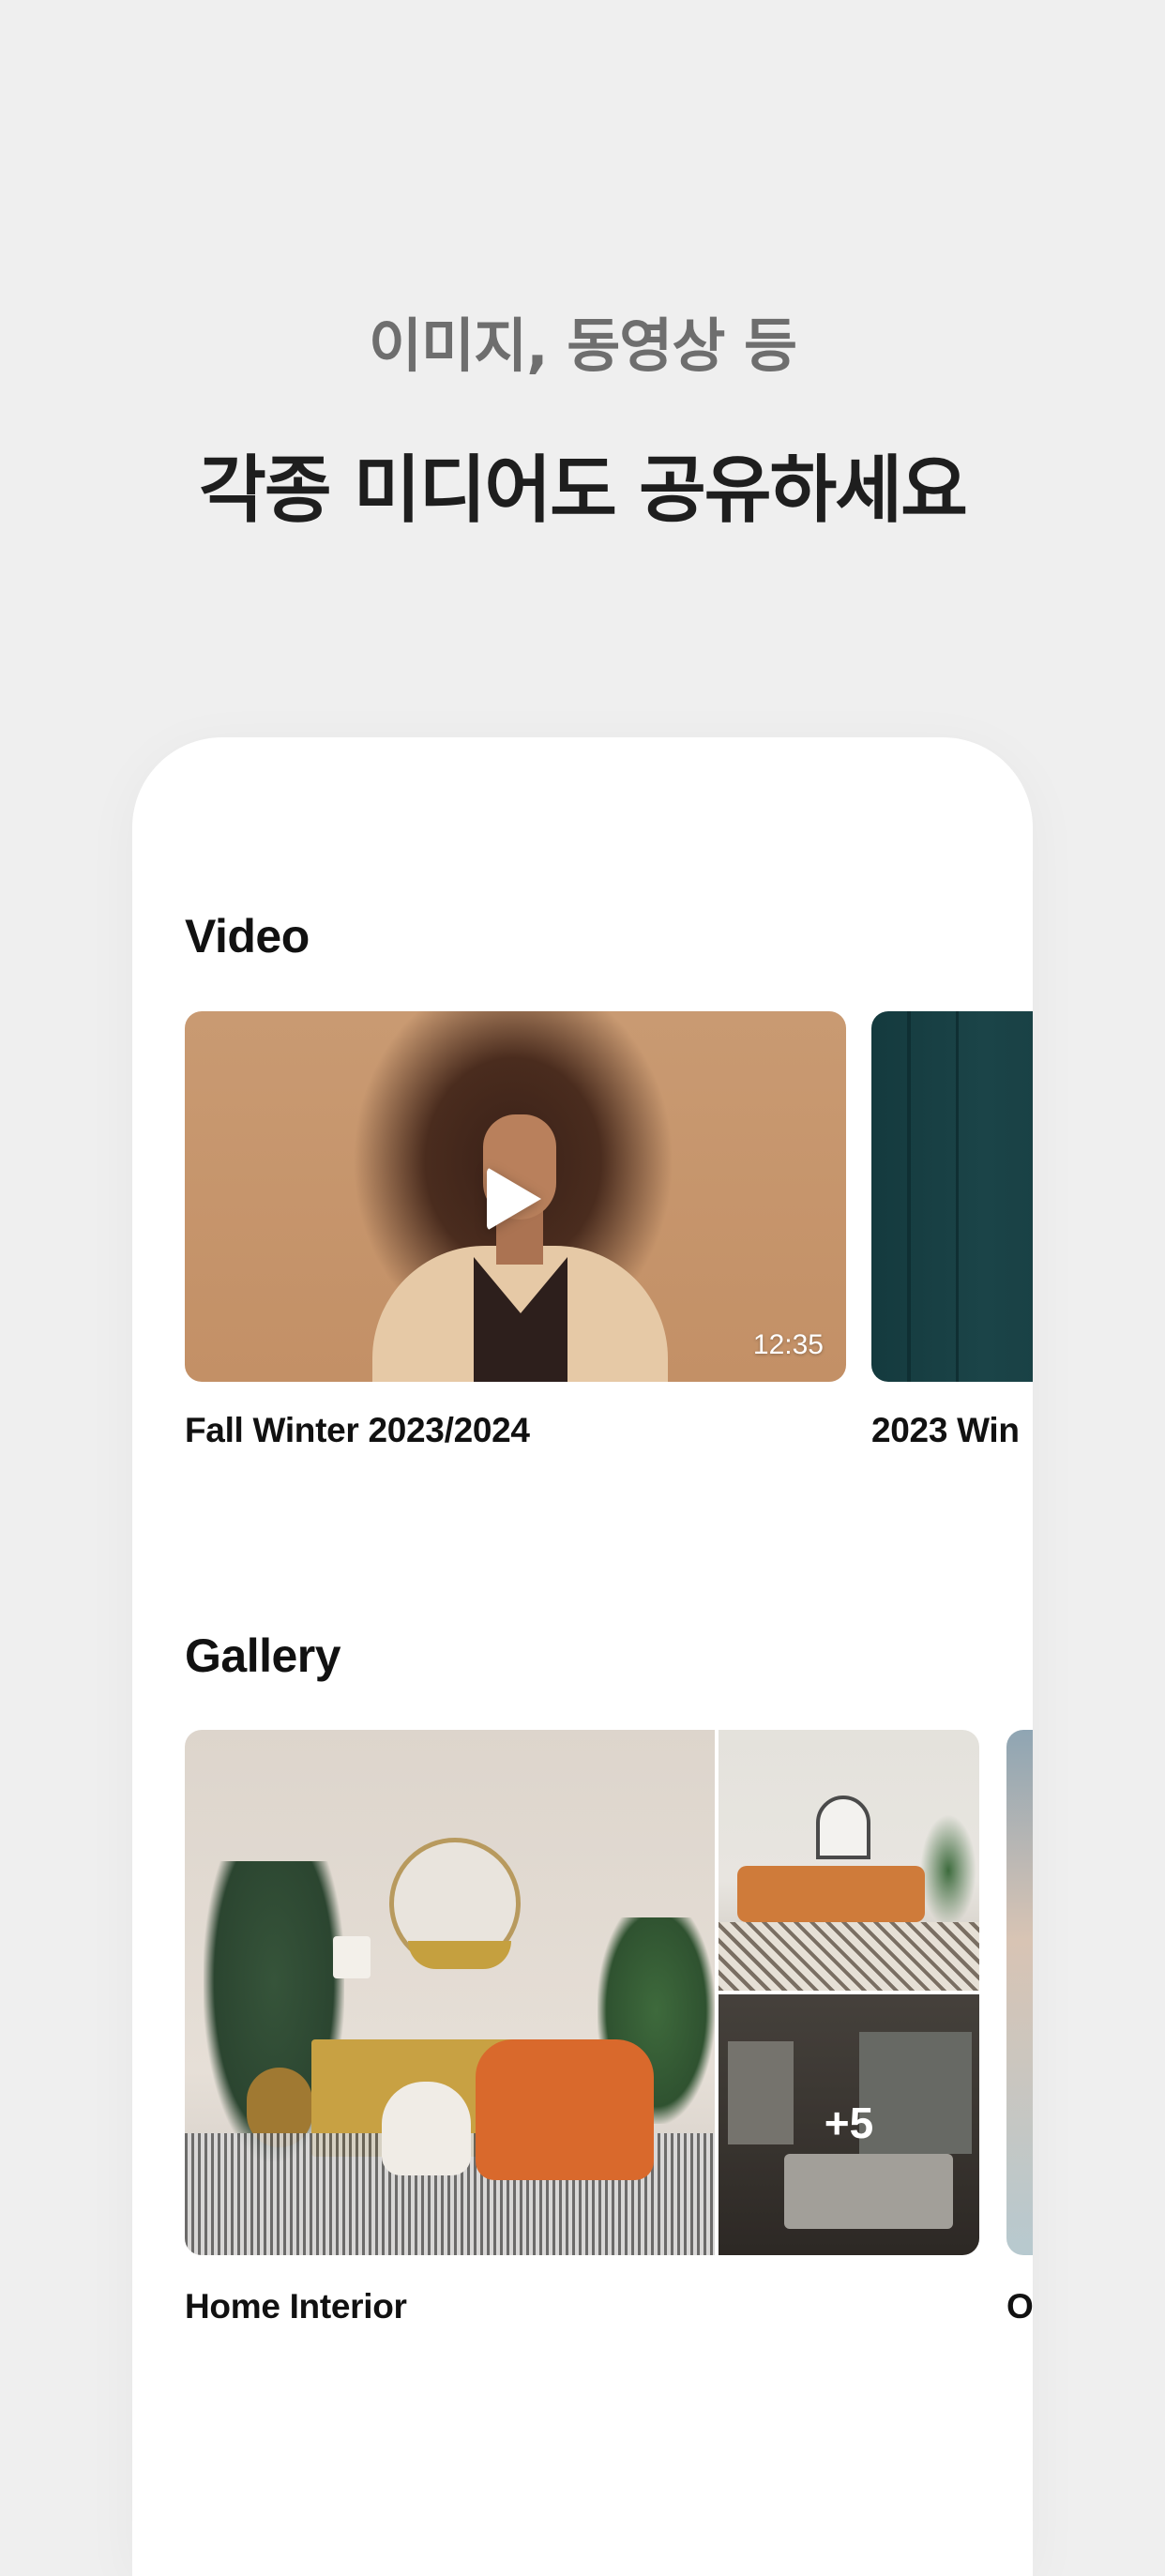 The height and width of the screenshot is (2576, 1165). Describe the element at coordinates (450, 1992) in the screenshot. I see `gallery-main-image` at that location.